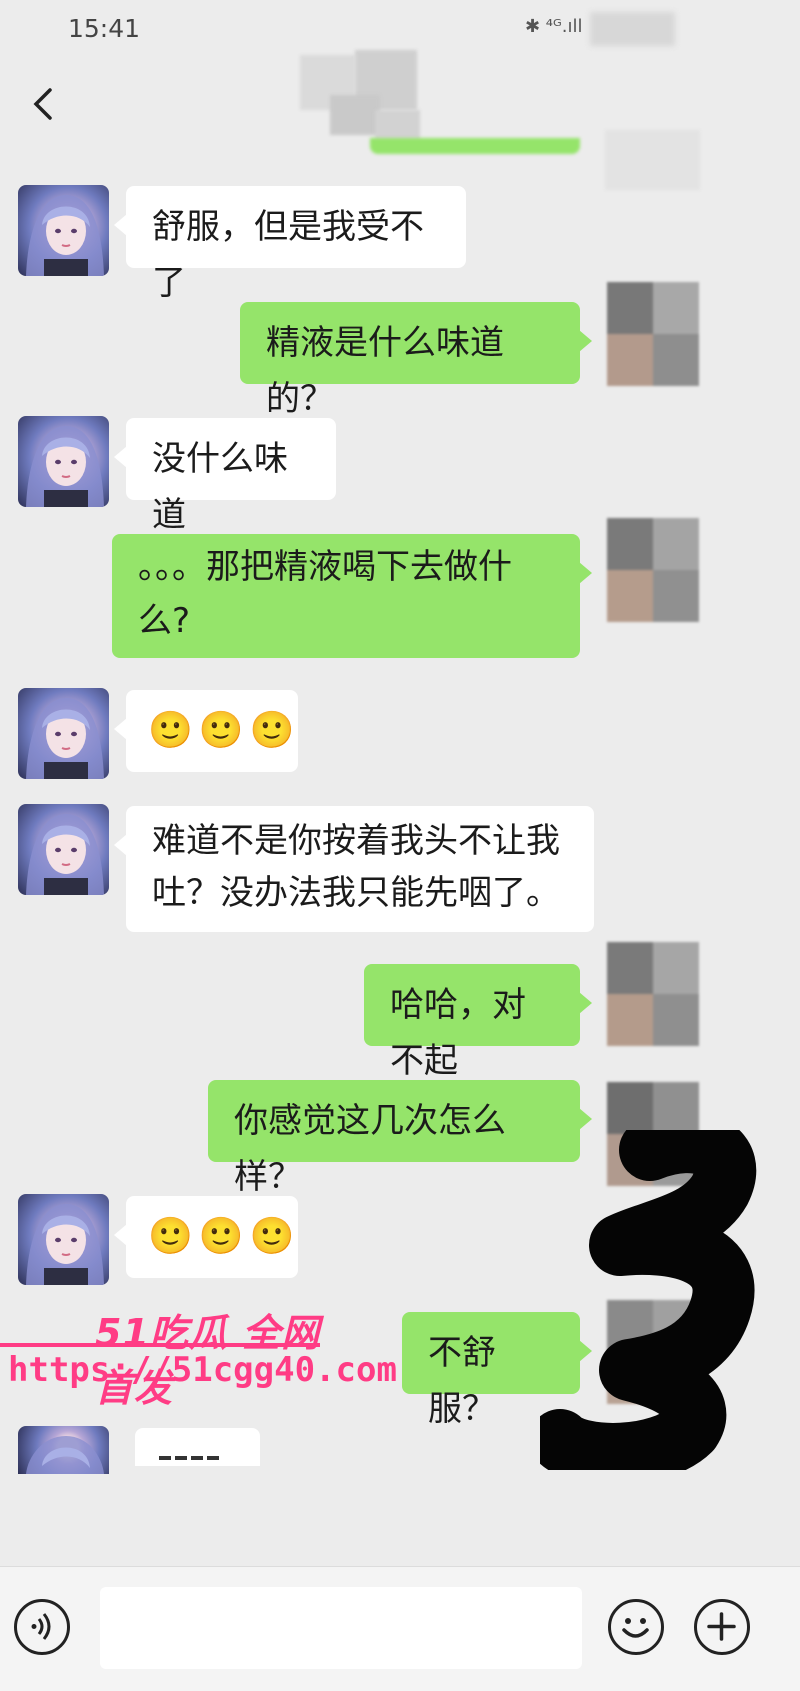 The height and width of the screenshot is (1691, 800). What do you see at coordinates (462, 1381) in the screenshot?
I see `message-text: 不舒服？` at bounding box center [462, 1381].